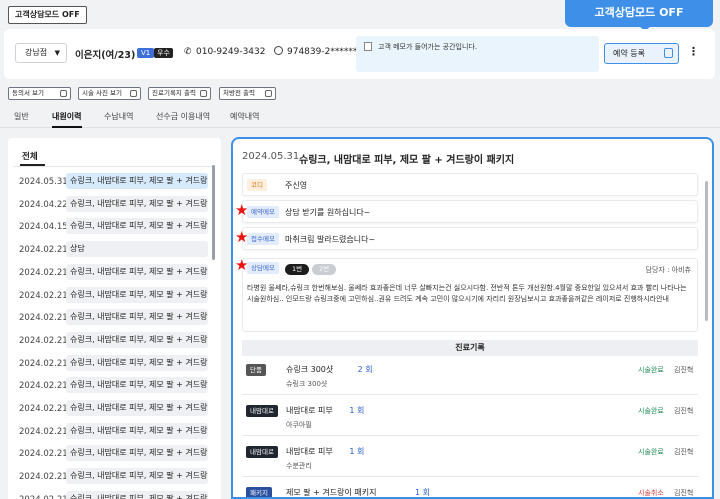  I want to click on divider, so click(114, 166).